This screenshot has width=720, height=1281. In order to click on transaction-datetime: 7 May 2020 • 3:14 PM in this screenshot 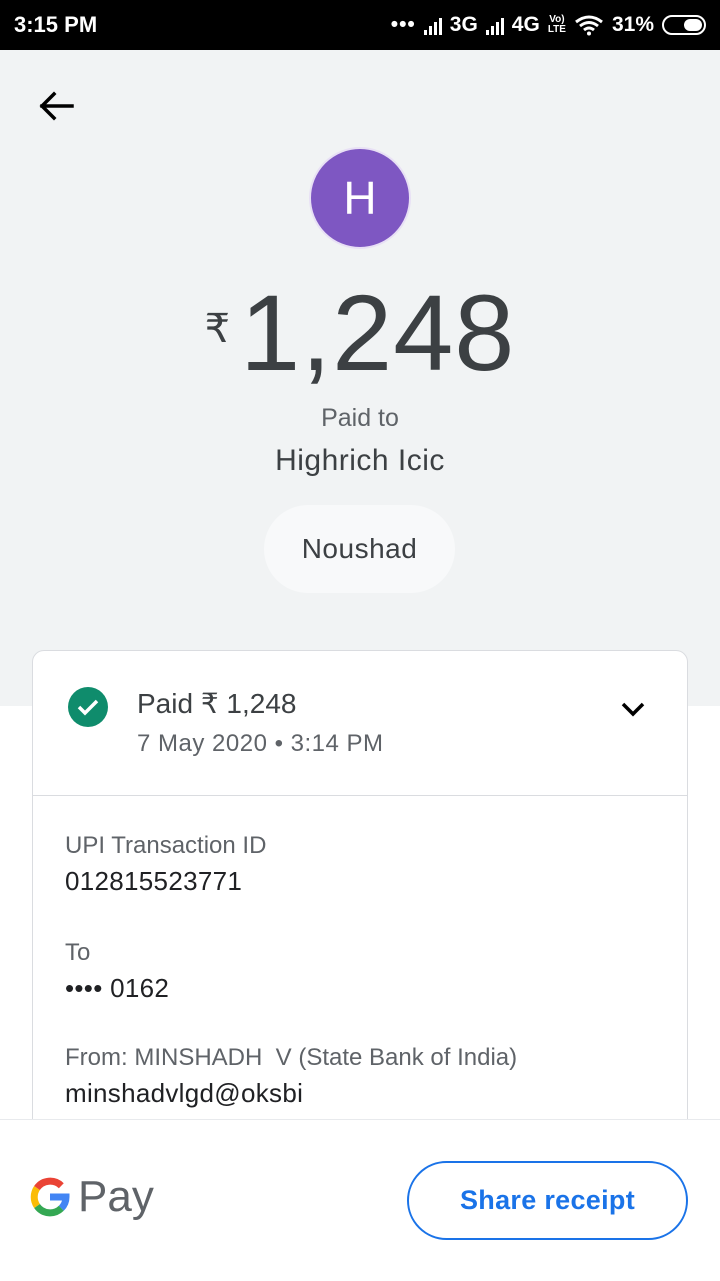, I will do `click(260, 743)`.